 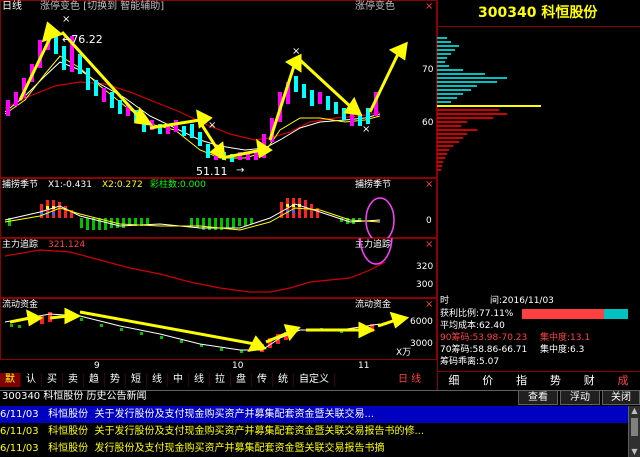 I want to click on news-scrollbar: ▲ ▼, so click(x=634, y=431).